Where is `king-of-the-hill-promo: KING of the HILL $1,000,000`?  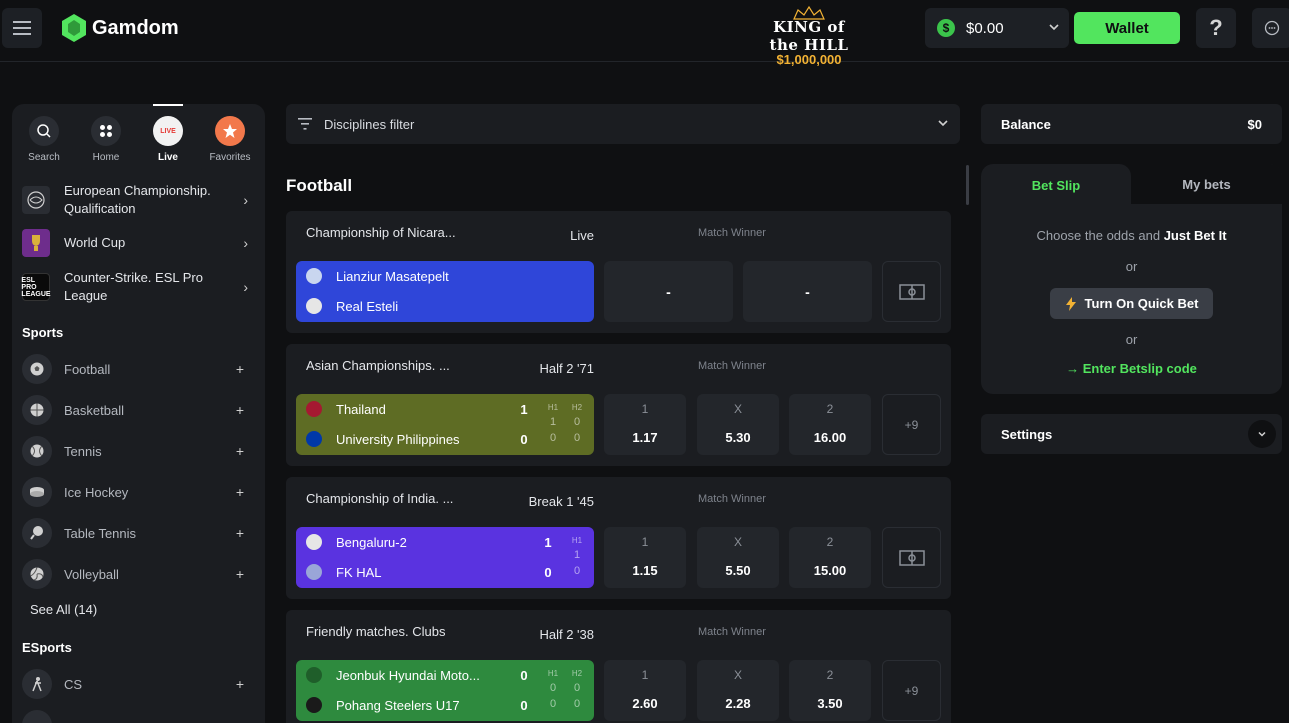 king-of-the-hill-promo: KING of the HILL $1,000,000 is located at coordinates (809, 36).